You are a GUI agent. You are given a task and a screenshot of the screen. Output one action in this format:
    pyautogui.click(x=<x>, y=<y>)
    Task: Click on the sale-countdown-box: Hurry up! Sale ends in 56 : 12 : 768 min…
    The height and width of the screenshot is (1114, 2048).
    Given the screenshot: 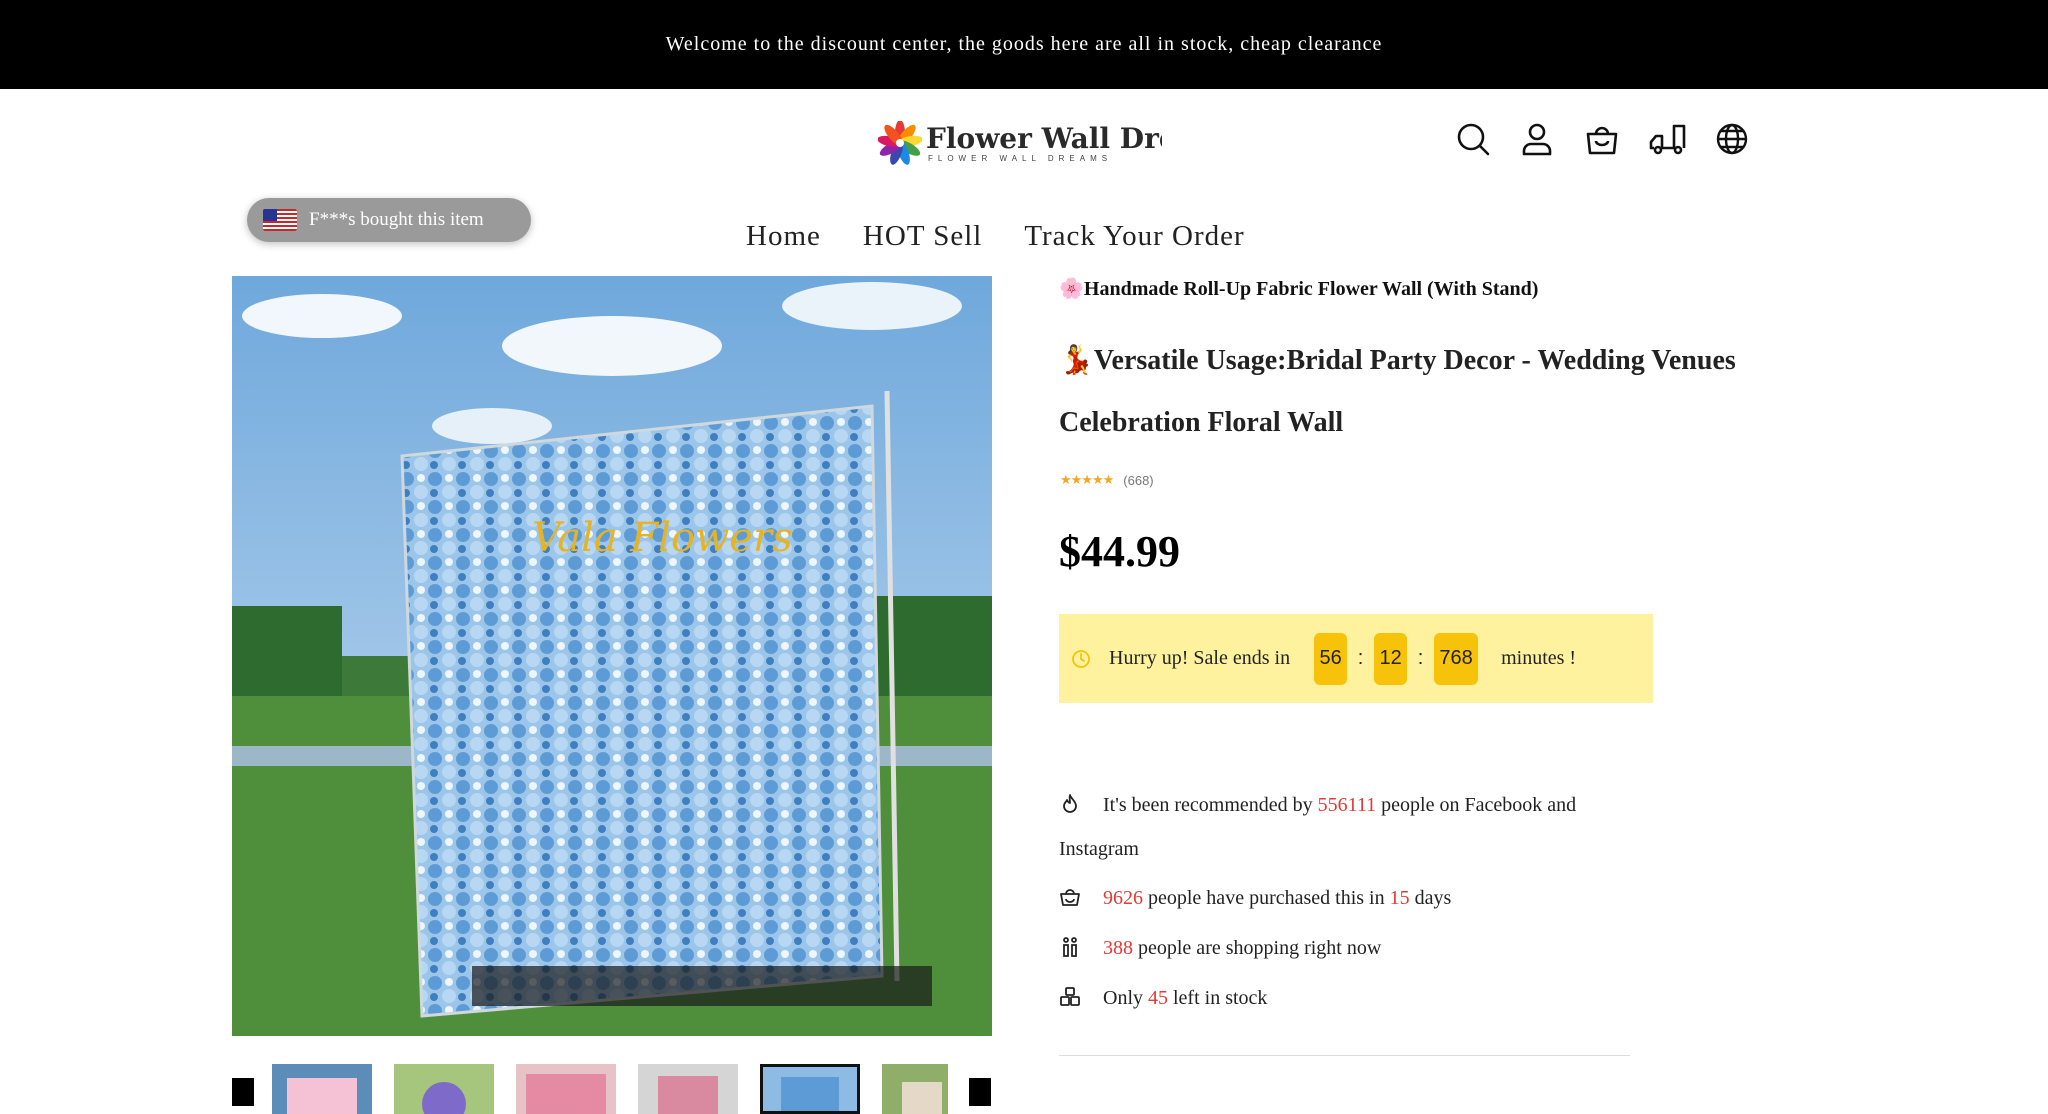 What is the action you would take?
    pyautogui.click(x=1356, y=658)
    